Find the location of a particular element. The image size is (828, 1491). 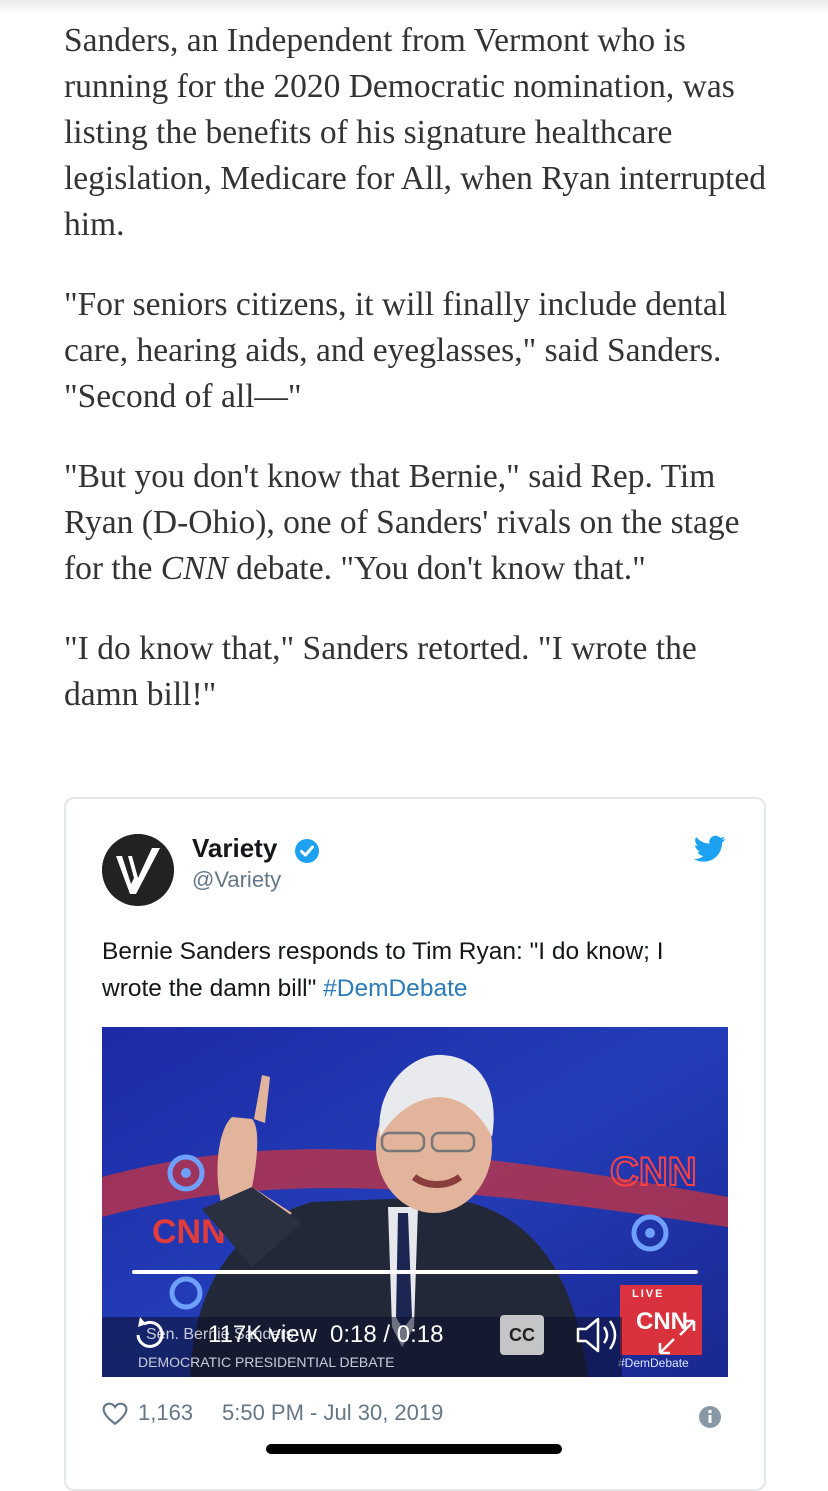

like-count: 1,163 is located at coordinates (165, 1413).